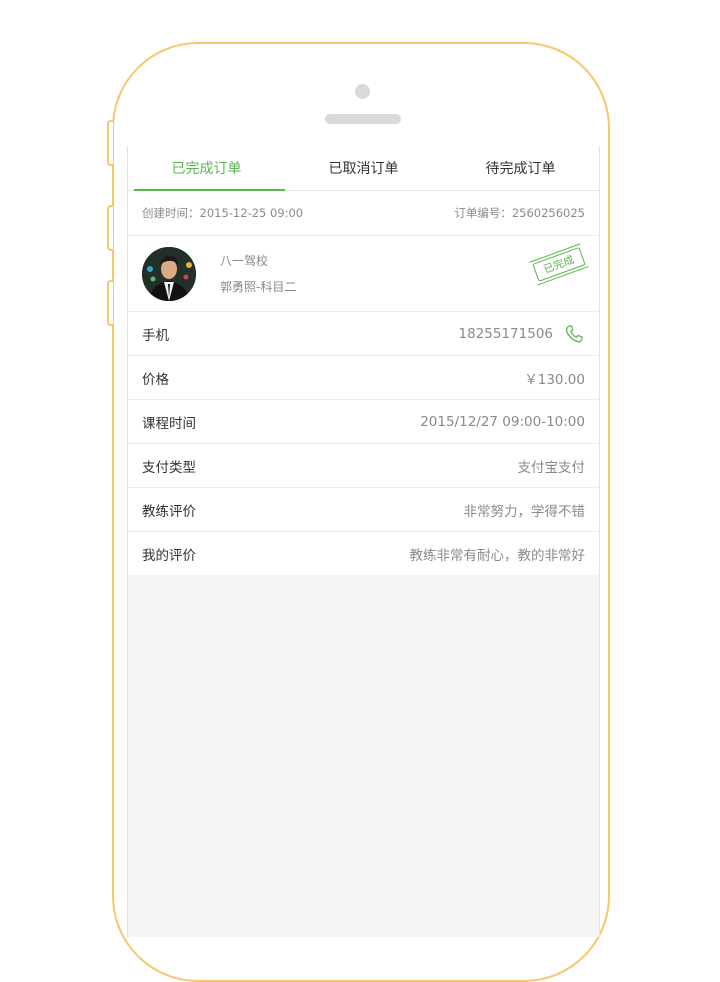  I want to click on completed-stamp: 已完成, so click(558, 264).